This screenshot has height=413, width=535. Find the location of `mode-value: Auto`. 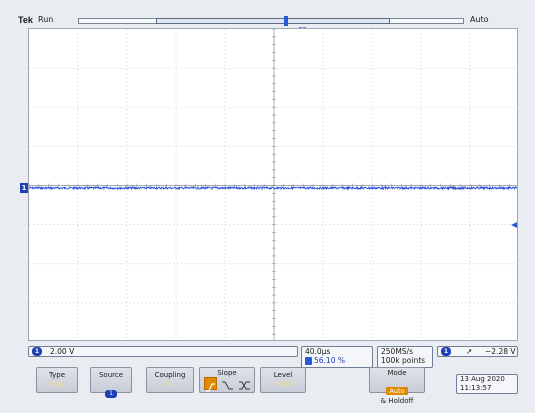

mode-value: Auto is located at coordinates (397, 391).